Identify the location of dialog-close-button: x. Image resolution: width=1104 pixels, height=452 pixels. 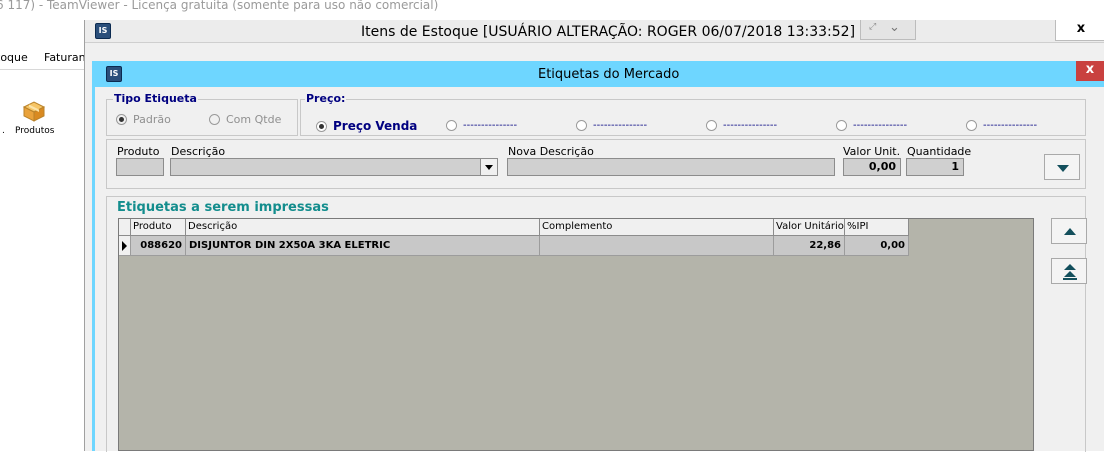
(1090, 71).